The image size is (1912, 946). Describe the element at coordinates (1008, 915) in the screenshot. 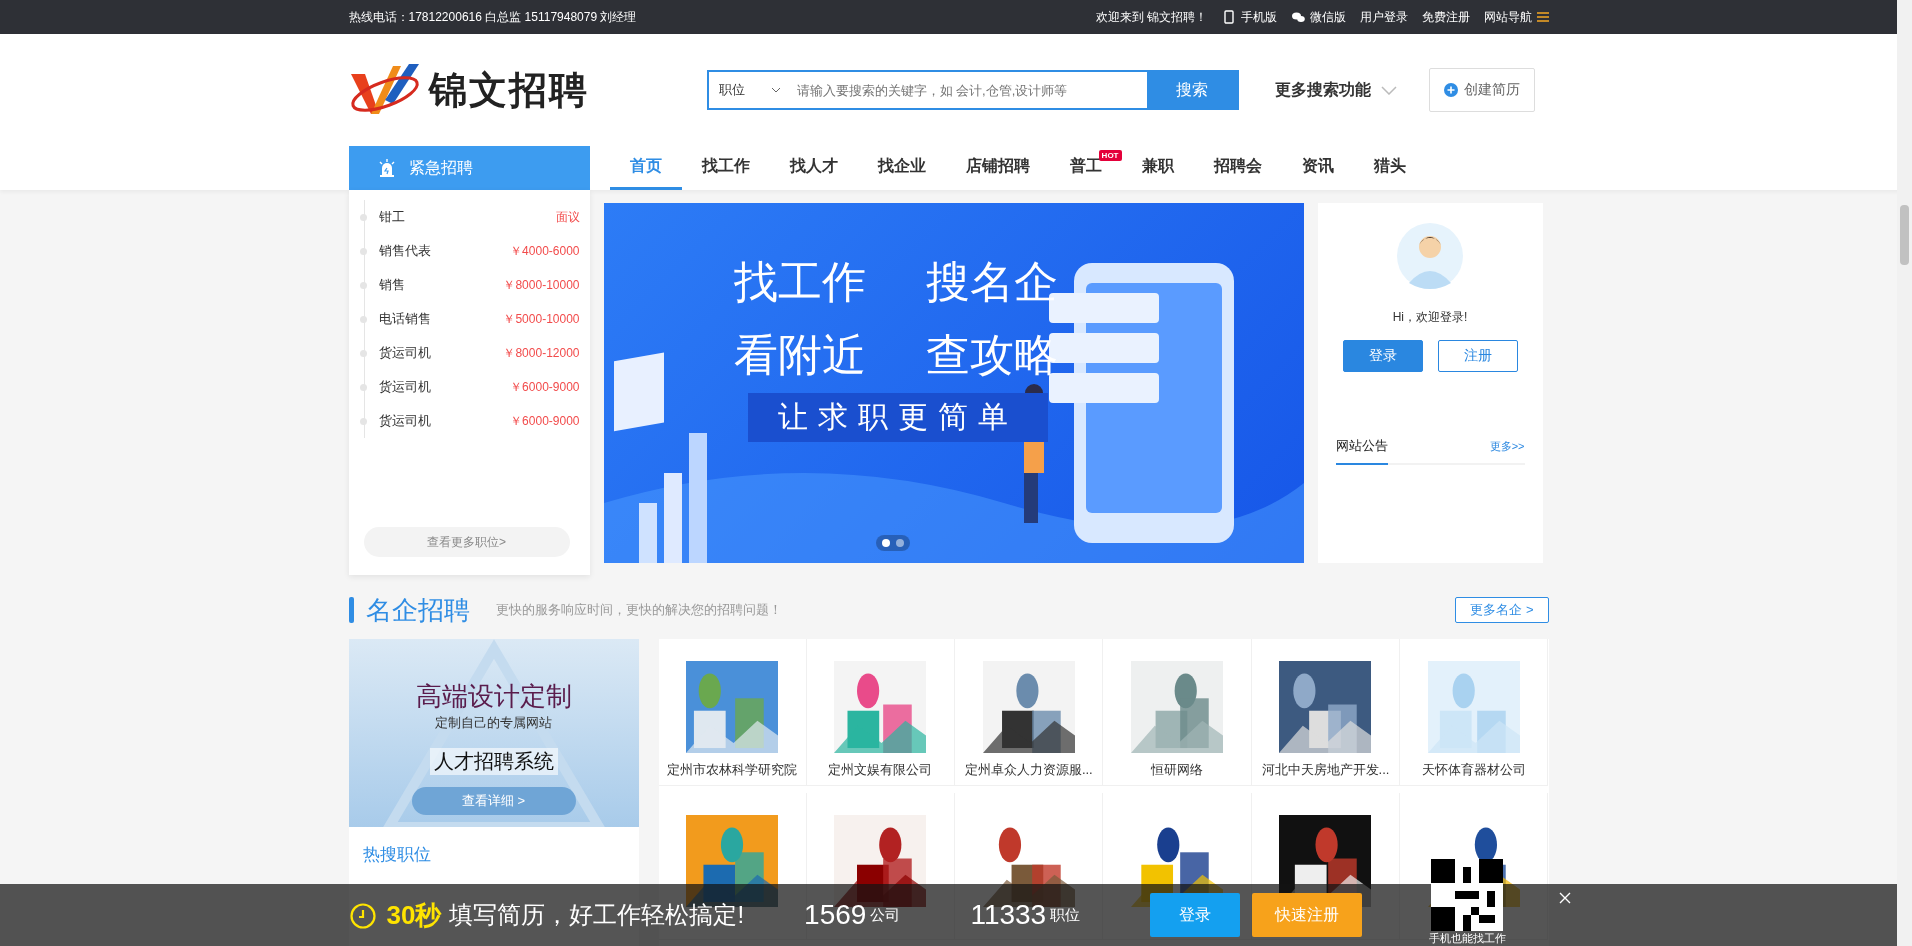

I see `job-count: 11333` at that location.